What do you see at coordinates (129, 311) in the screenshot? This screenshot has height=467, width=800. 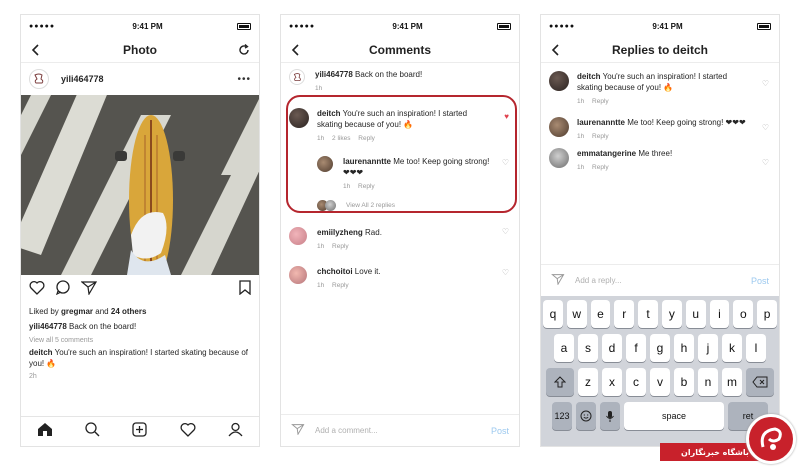 I see `likes-count: 24 others` at bounding box center [129, 311].